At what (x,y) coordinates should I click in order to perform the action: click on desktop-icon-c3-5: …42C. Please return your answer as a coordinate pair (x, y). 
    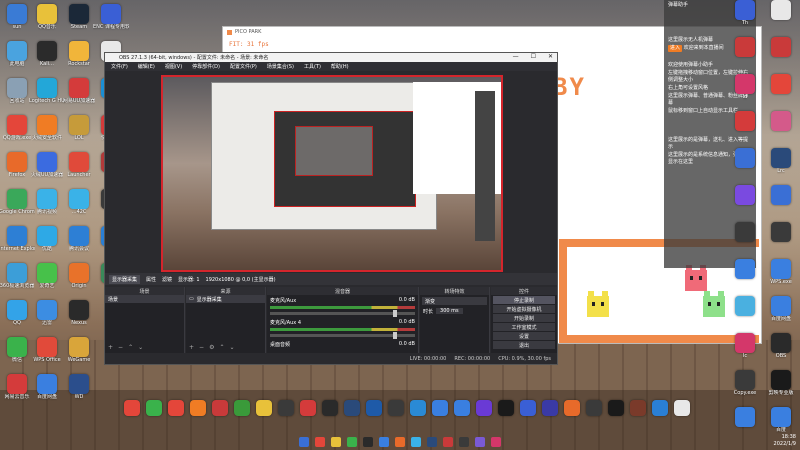
    Looking at the image, I should click on (79, 207).